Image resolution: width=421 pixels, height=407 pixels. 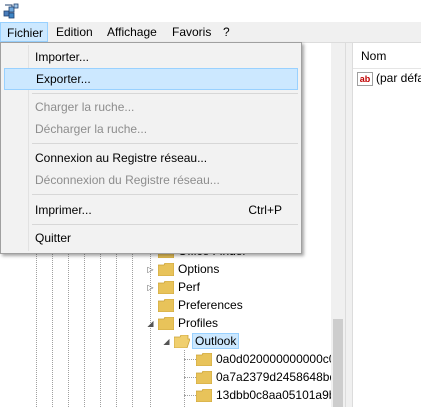 What do you see at coordinates (217, 341) in the screenshot?
I see `tree-item-outlook: ◢ Outlook` at bounding box center [217, 341].